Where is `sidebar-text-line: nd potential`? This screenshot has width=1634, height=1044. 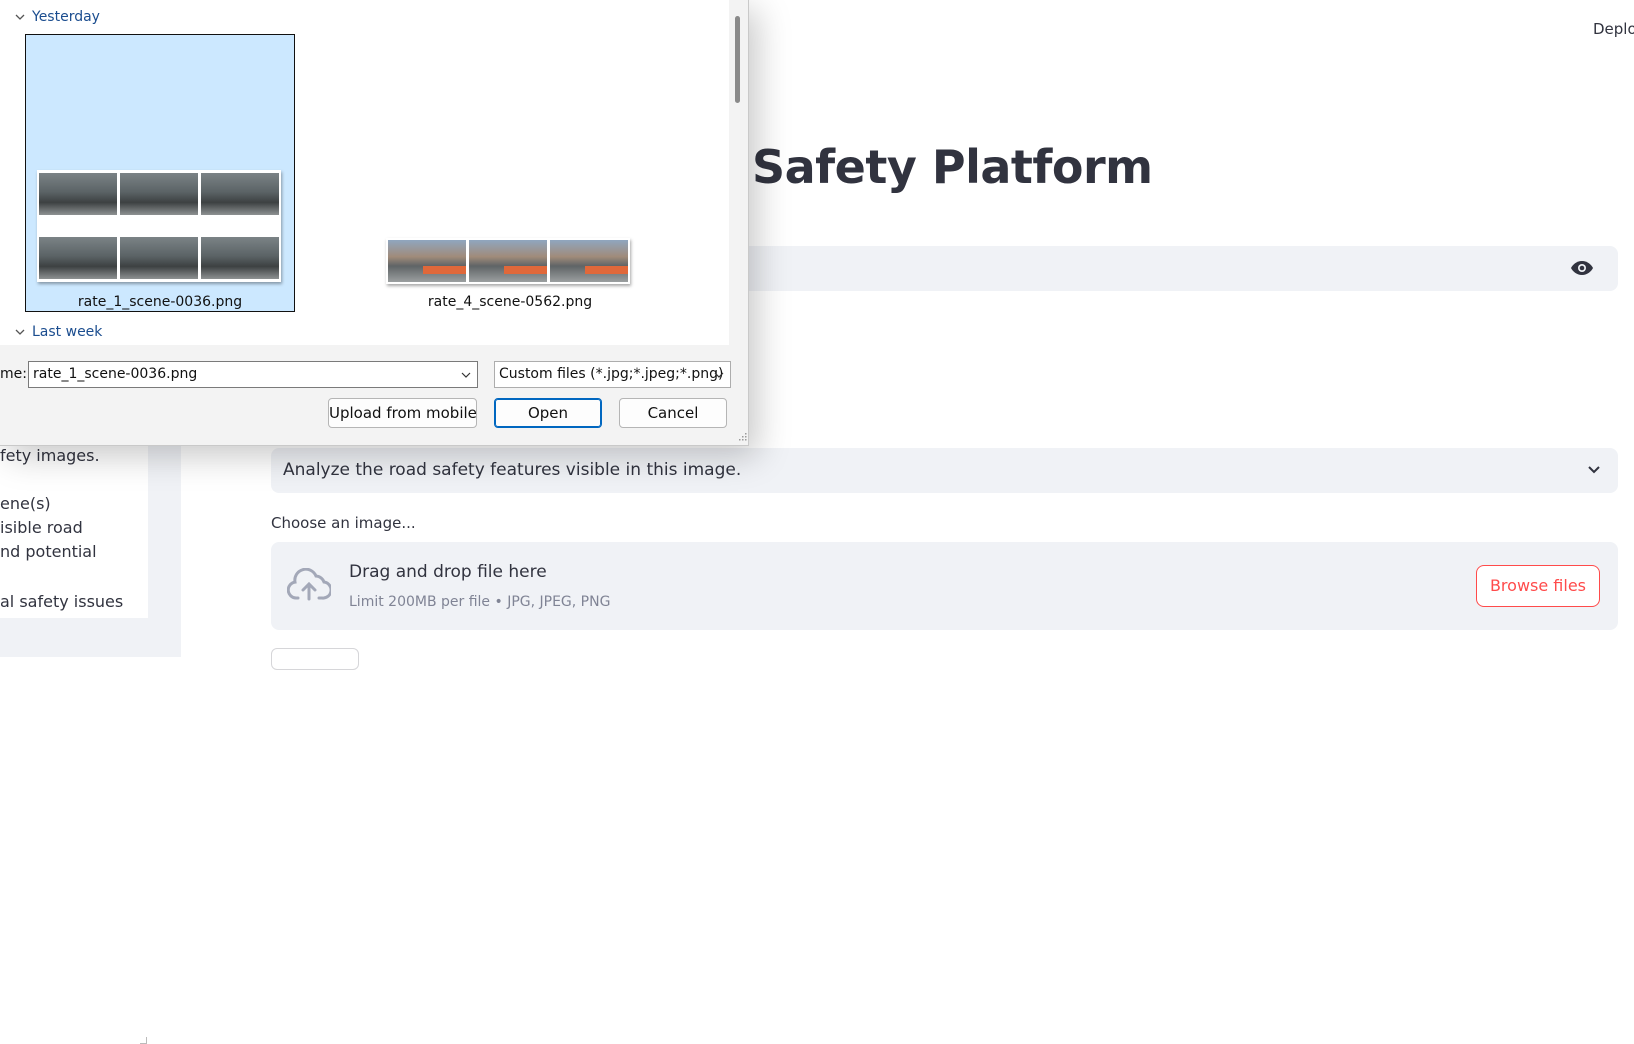 sidebar-text-line: nd potential is located at coordinates (48, 551).